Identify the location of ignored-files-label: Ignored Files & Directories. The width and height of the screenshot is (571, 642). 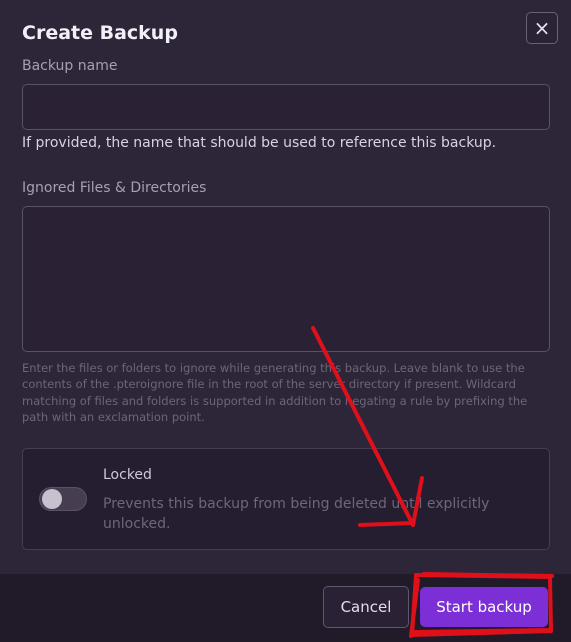
(114, 188).